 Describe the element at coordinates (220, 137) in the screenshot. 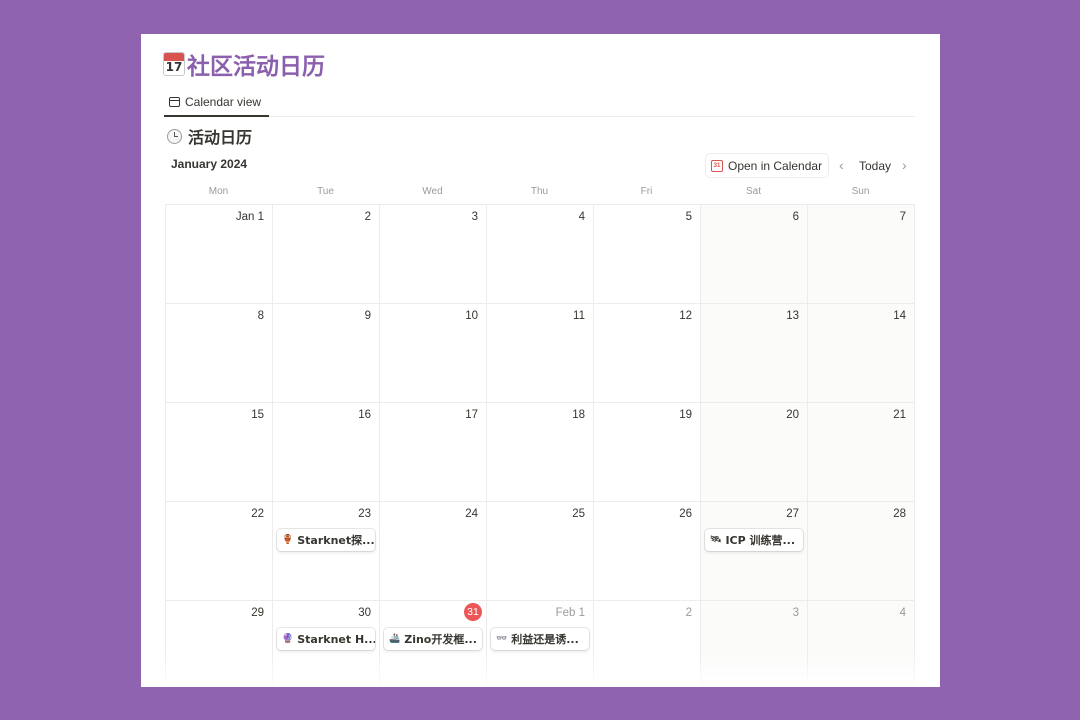

I see `view-title-text: 活动日历` at that location.